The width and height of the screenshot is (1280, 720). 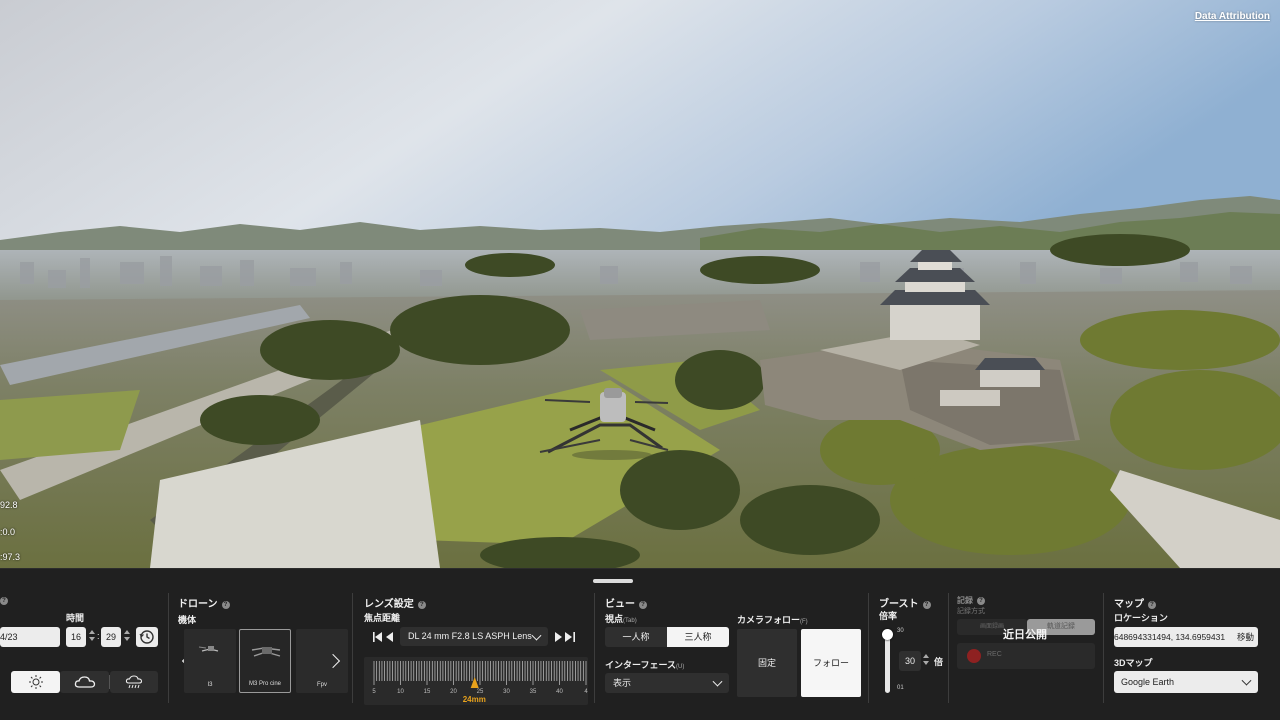 What do you see at coordinates (1026, 656) in the screenshot?
I see `rec-button: REC` at bounding box center [1026, 656].